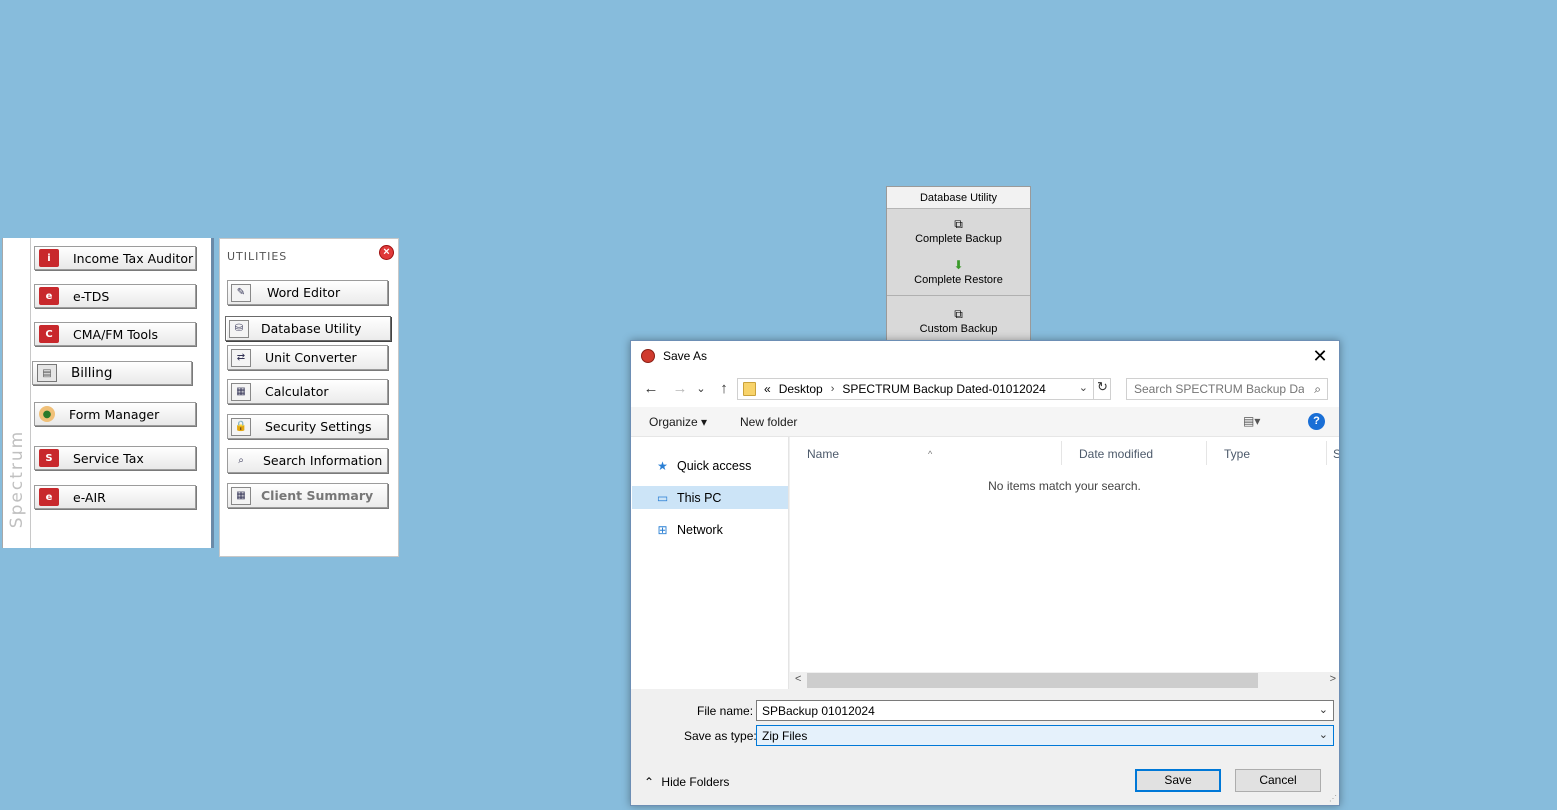  Describe the element at coordinates (724, 389) in the screenshot. I see `up-arrow-icon: ↑` at that location.